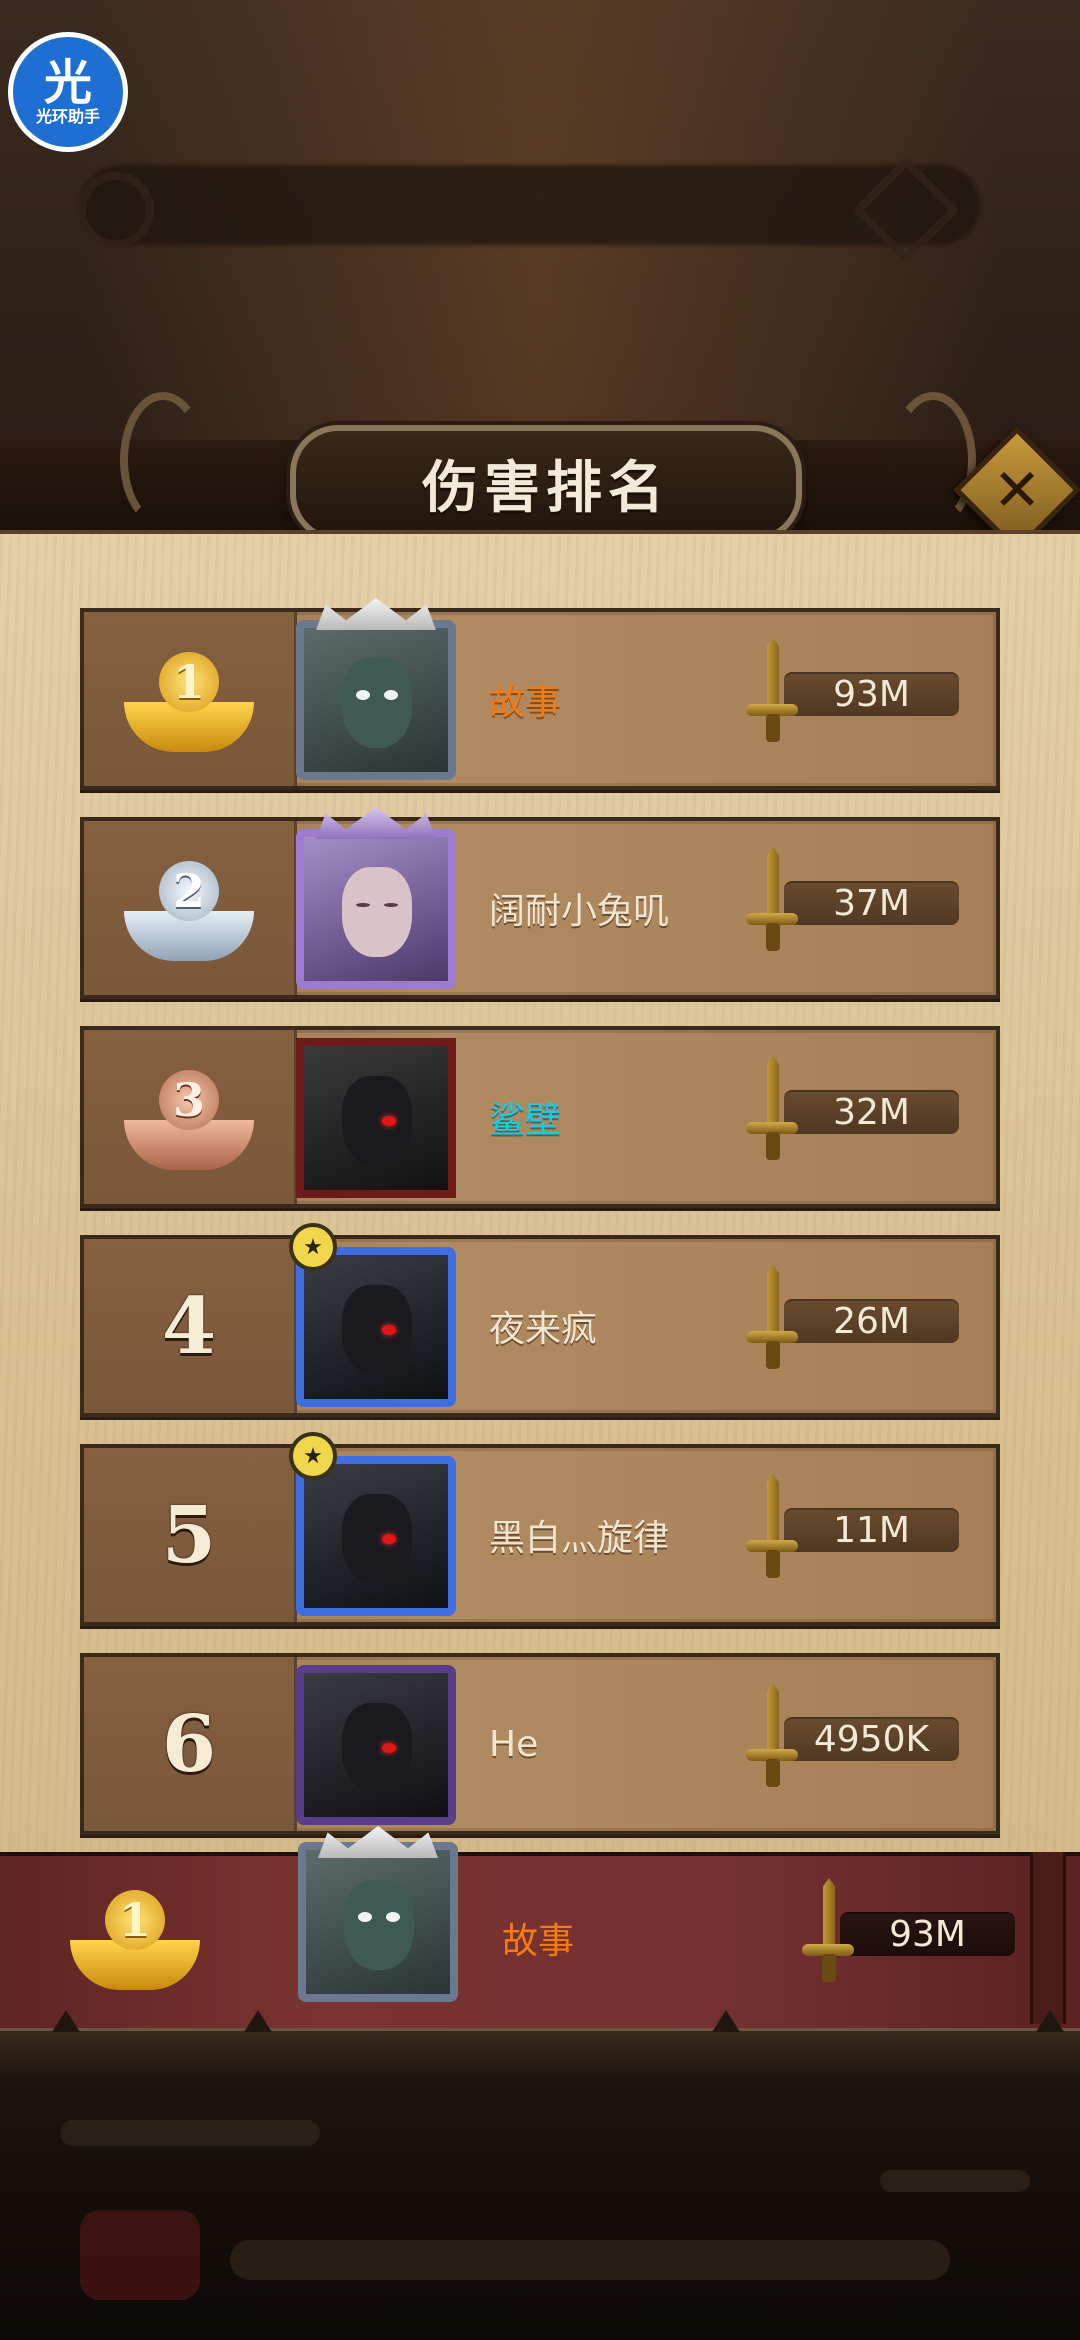  I want to click on rank-cell: 4, so click(190, 1326).